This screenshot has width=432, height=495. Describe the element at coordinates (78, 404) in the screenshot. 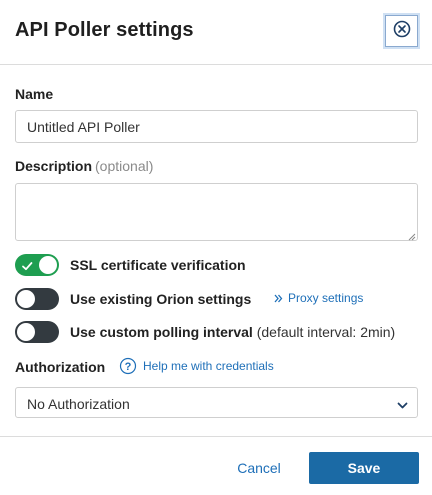

I see `authorization-selected-value: No Authorization` at that location.